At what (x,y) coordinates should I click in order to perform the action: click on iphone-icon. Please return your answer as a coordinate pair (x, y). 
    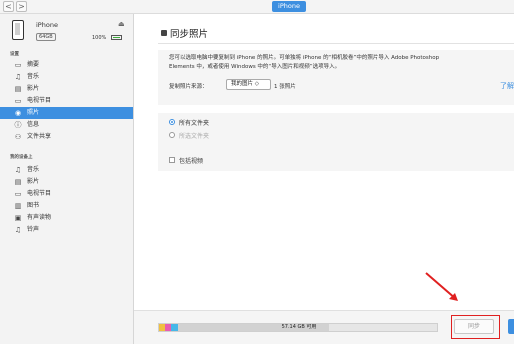
    Looking at the image, I should click on (18, 30).